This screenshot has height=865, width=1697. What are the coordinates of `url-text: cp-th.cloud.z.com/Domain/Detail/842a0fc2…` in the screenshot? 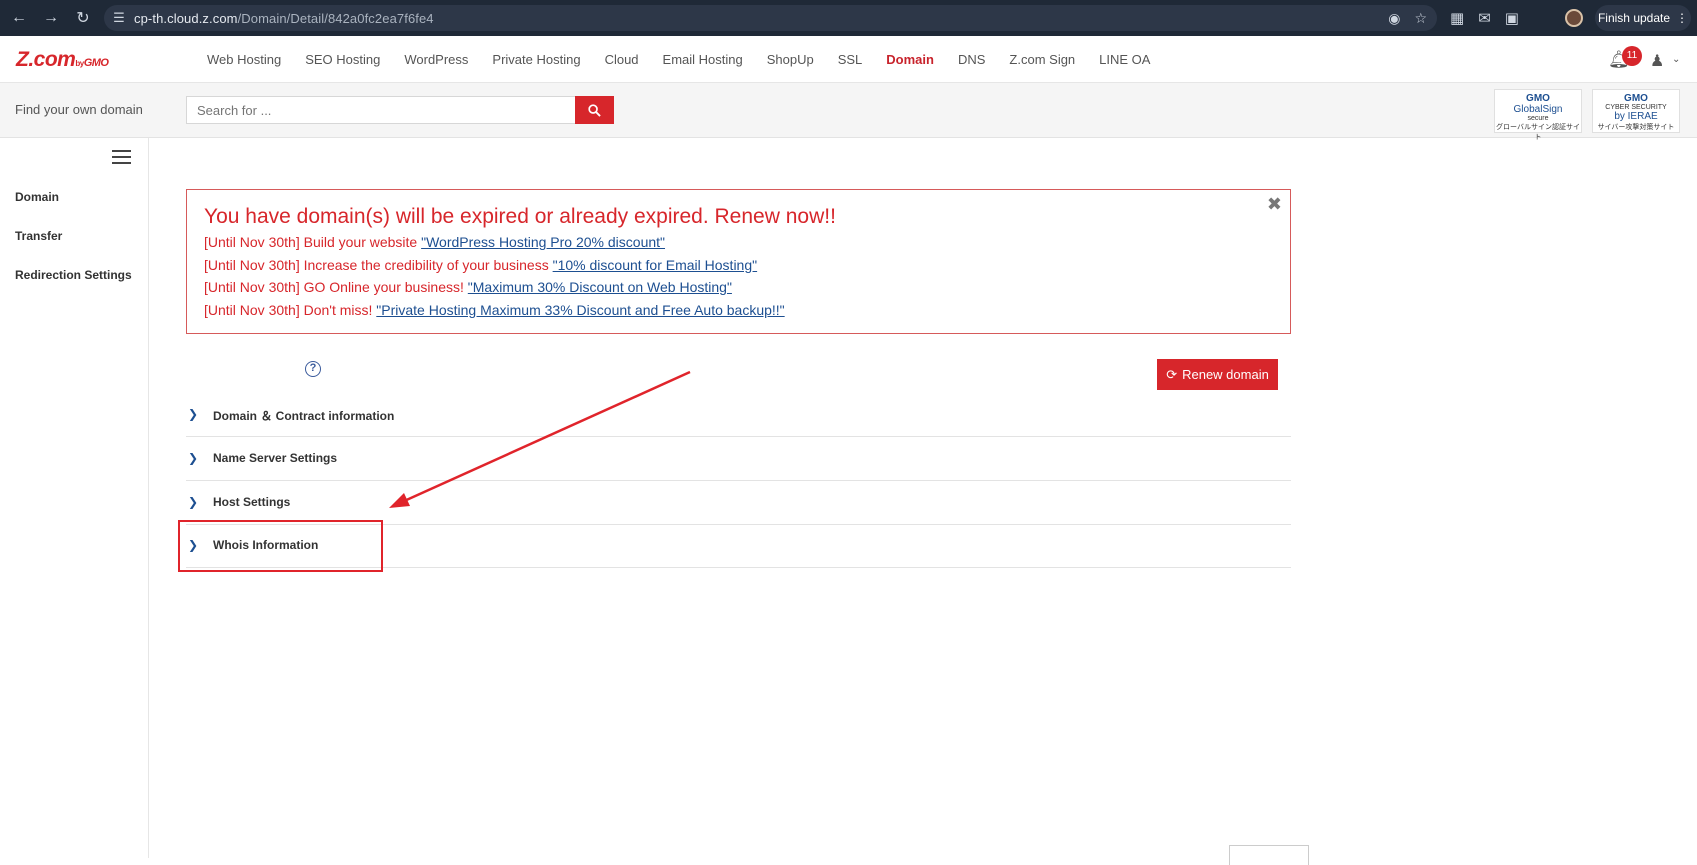 It's located at (284, 18).